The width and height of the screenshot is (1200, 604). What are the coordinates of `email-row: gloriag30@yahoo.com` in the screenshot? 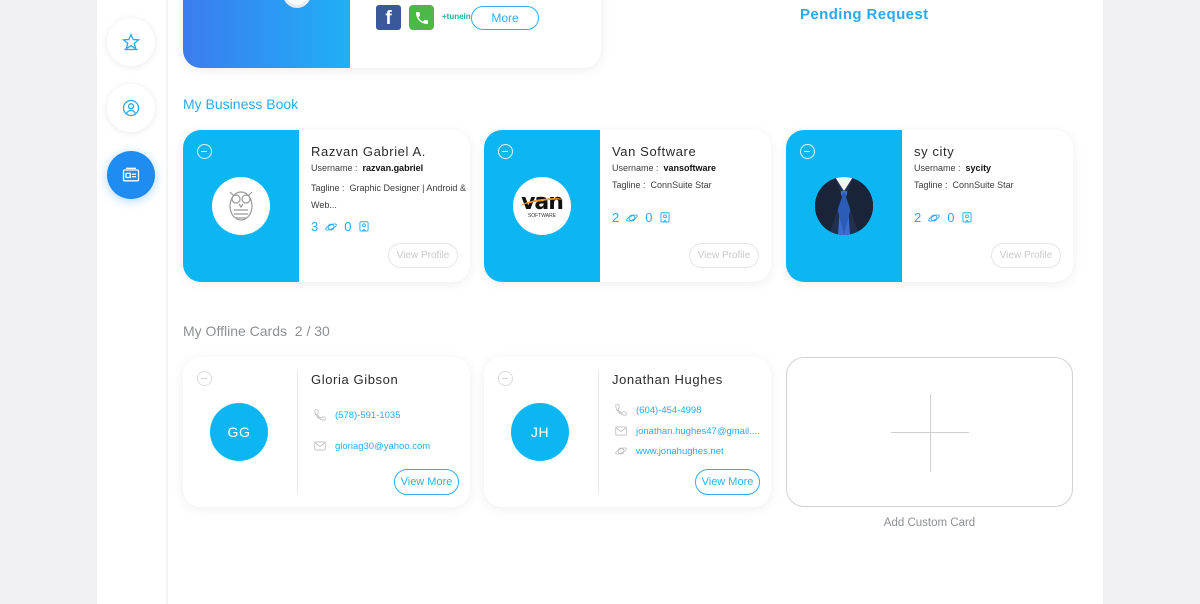 It's located at (371, 446).